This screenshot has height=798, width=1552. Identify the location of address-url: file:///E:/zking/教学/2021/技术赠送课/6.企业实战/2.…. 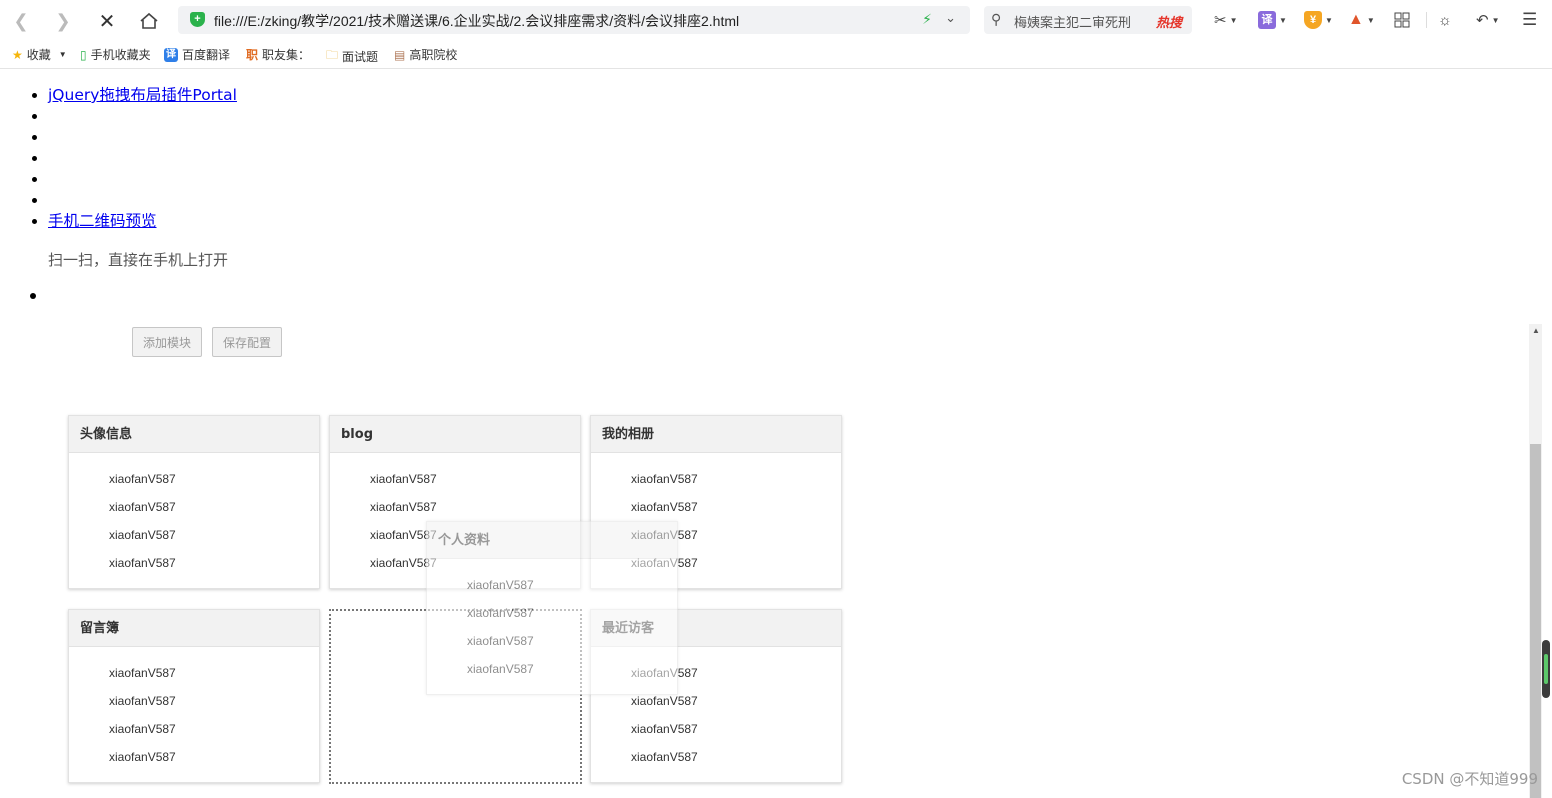
(477, 21).